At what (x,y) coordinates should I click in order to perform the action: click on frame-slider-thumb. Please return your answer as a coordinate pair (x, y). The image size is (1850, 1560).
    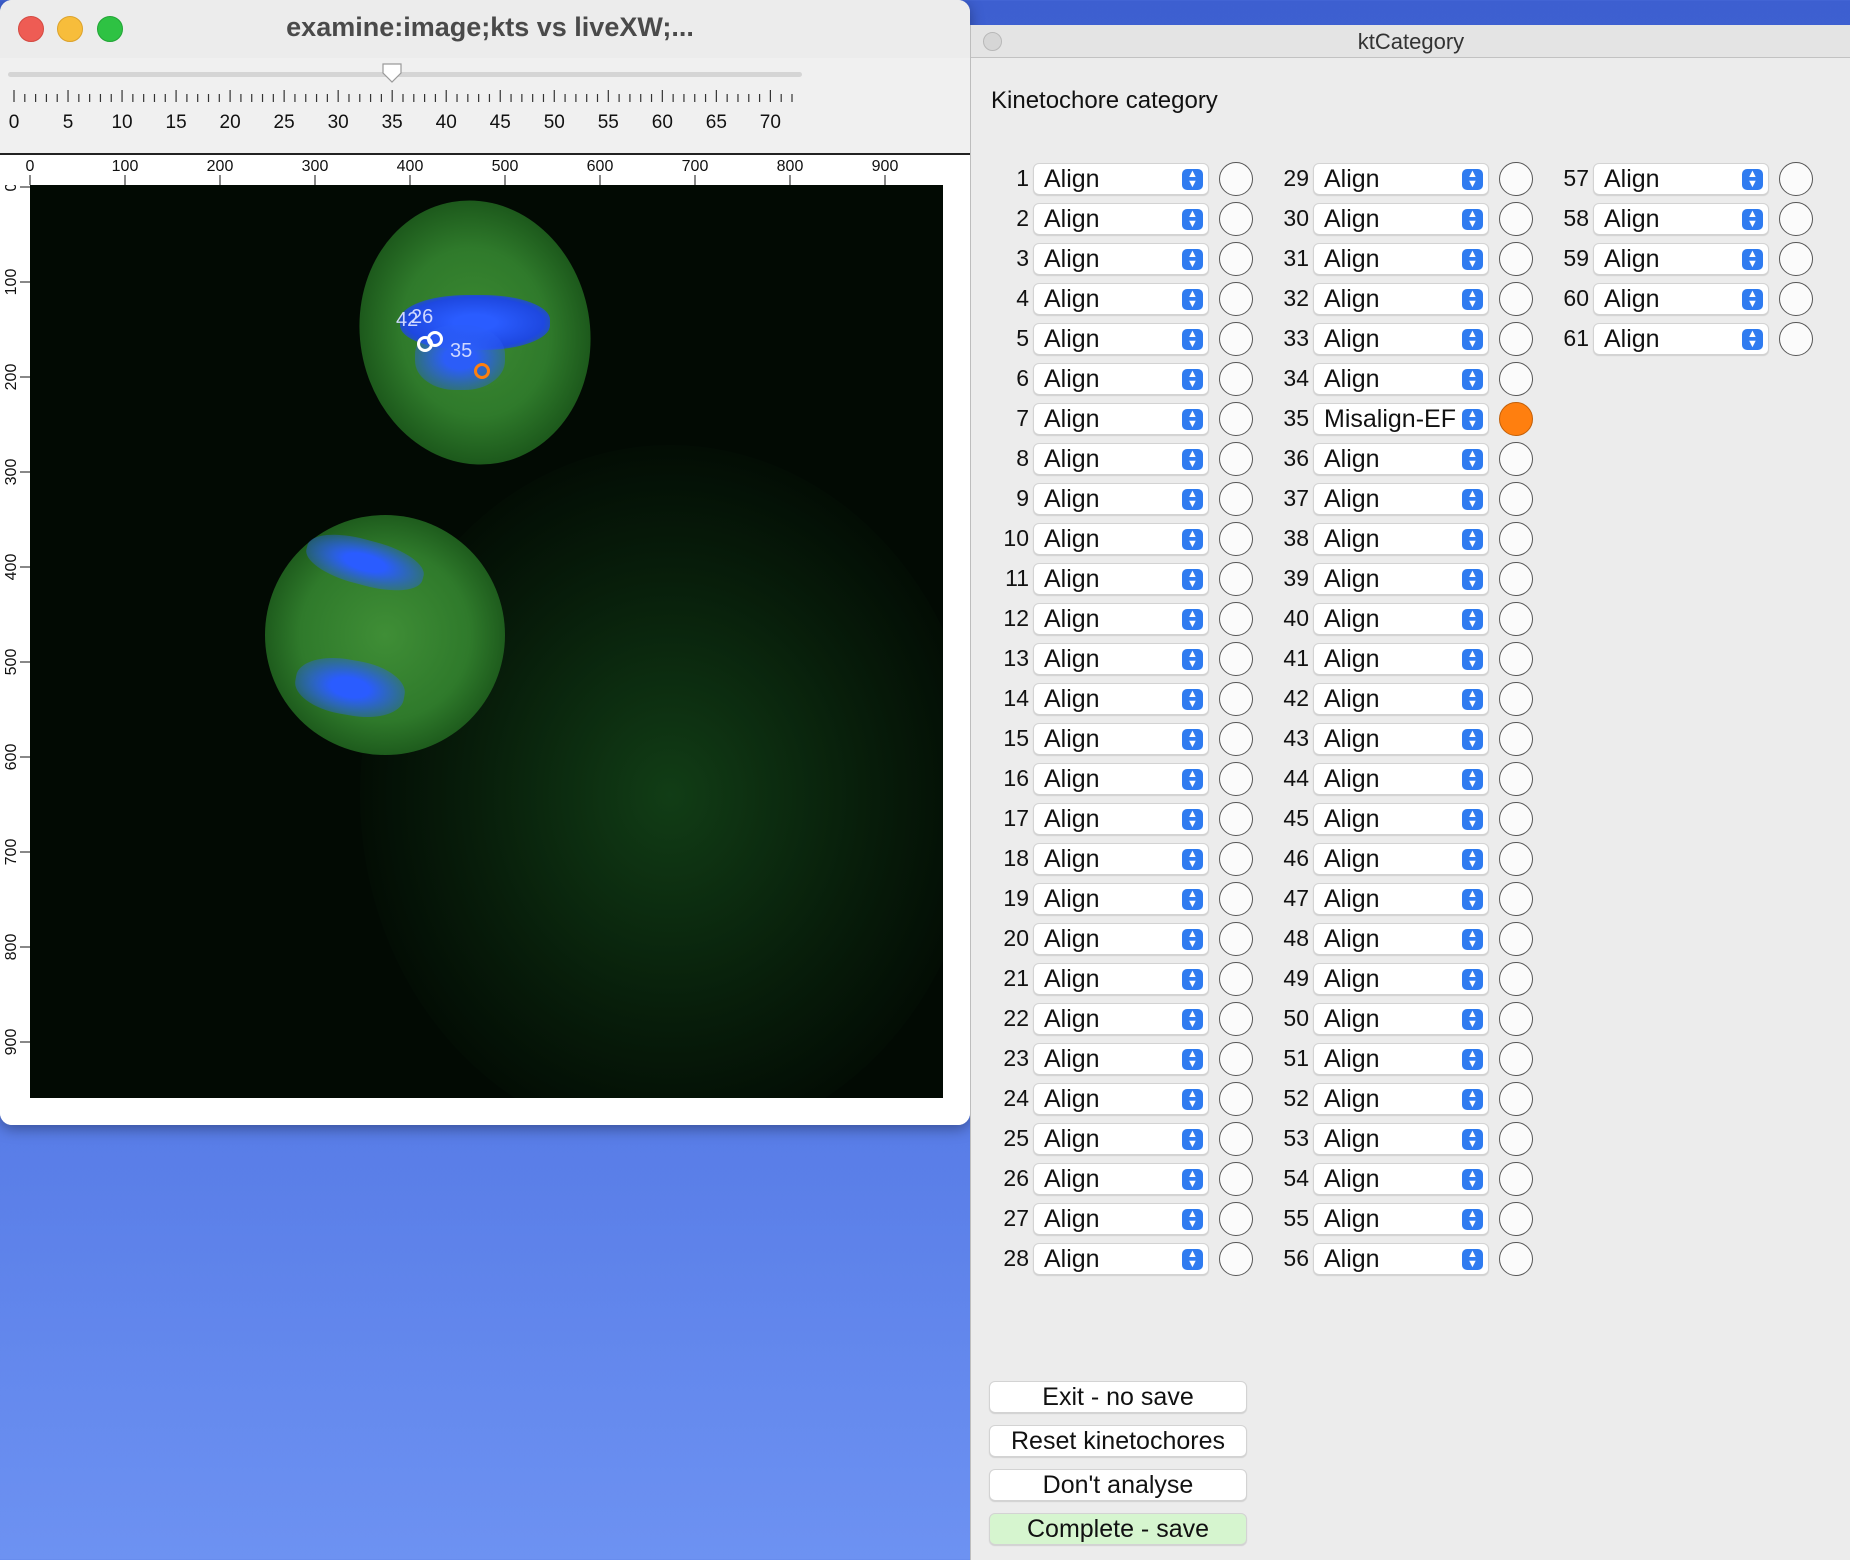
    Looking at the image, I should click on (392, 73).